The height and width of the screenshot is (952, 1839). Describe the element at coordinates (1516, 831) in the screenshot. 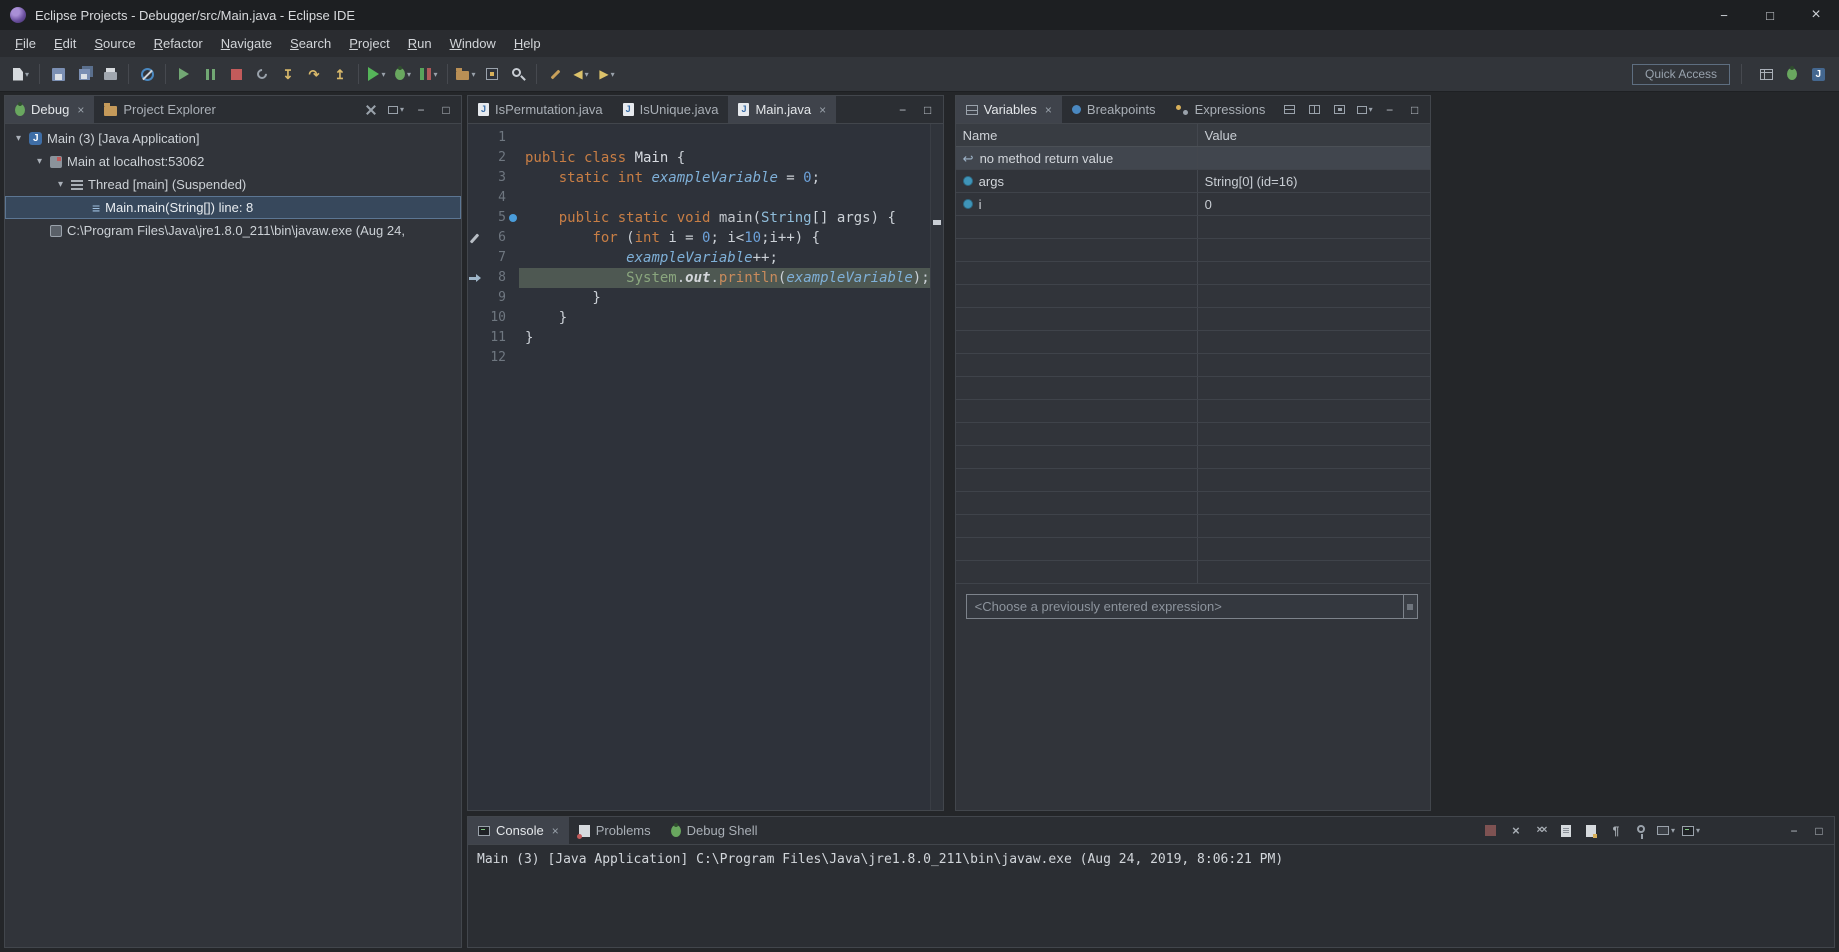

I see `remove-launch-button: ×` at that location.